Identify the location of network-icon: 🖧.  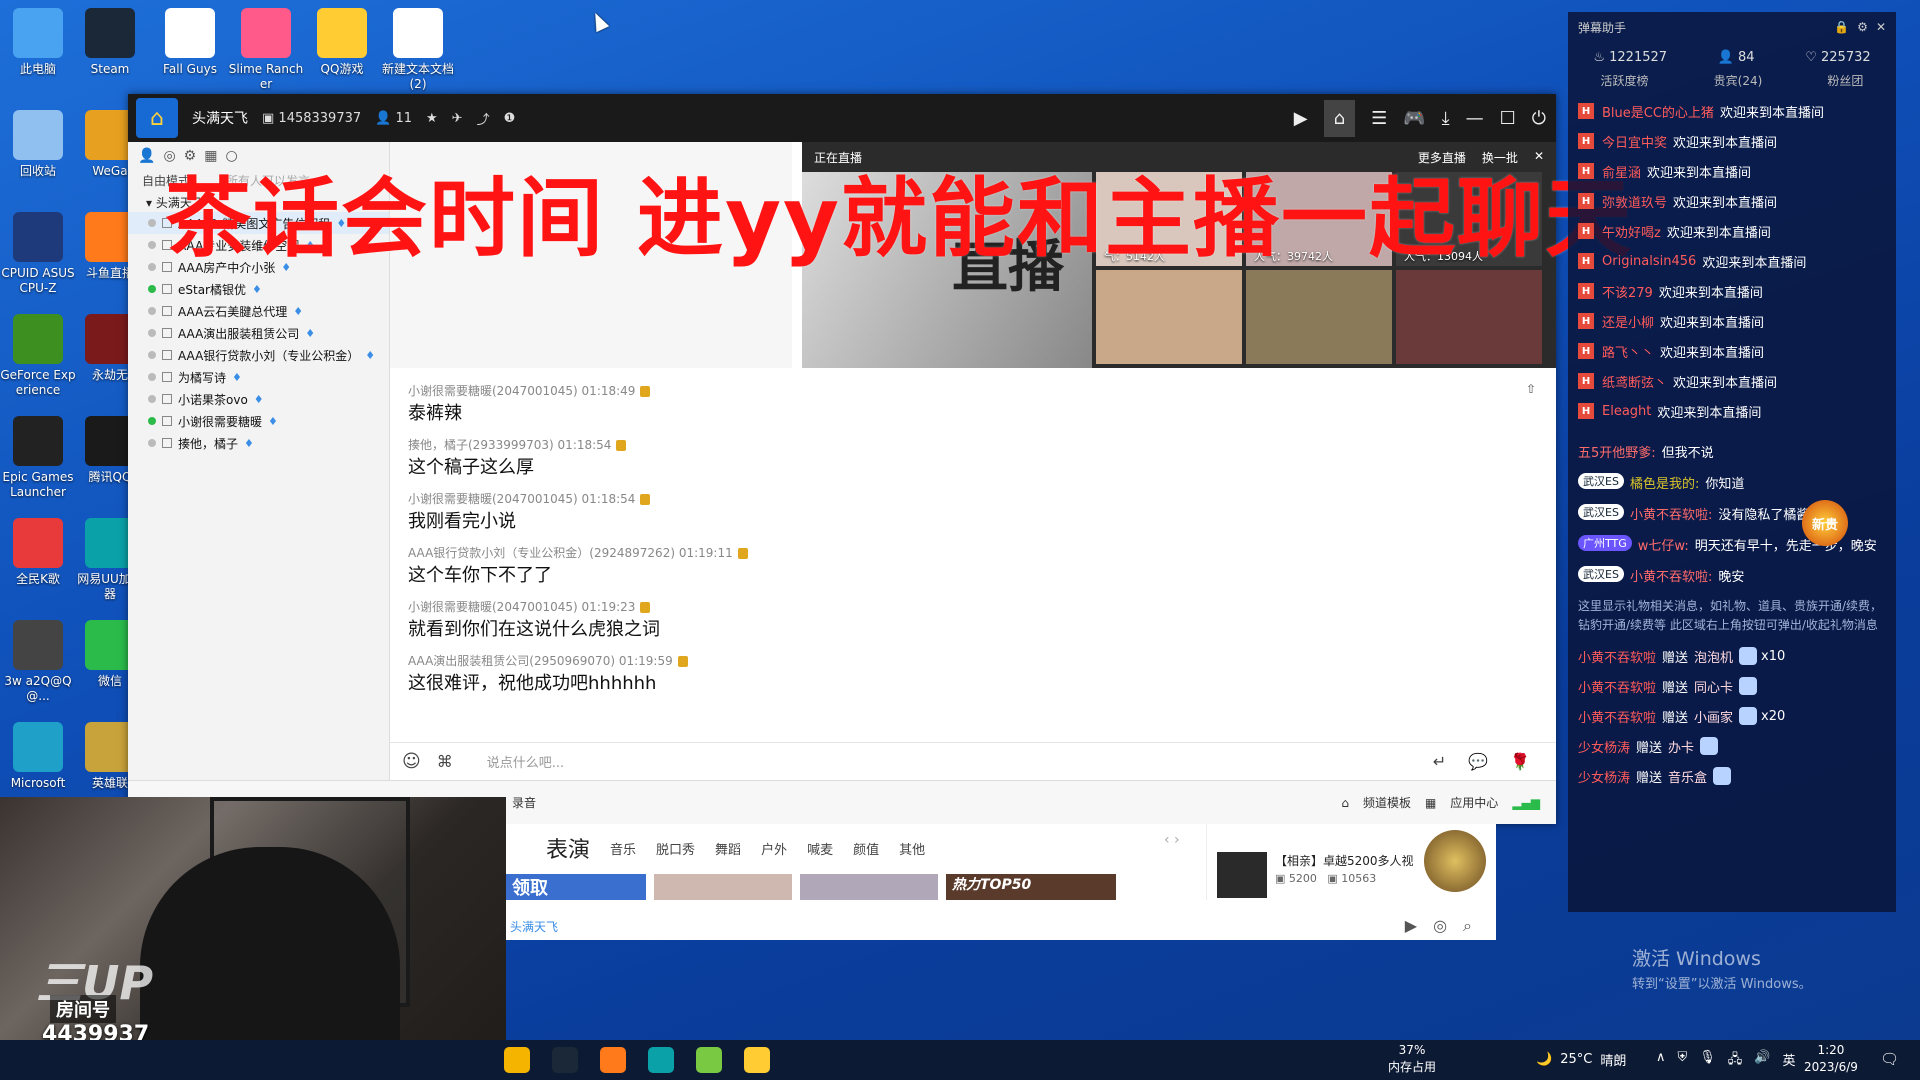
(1735, 1061).